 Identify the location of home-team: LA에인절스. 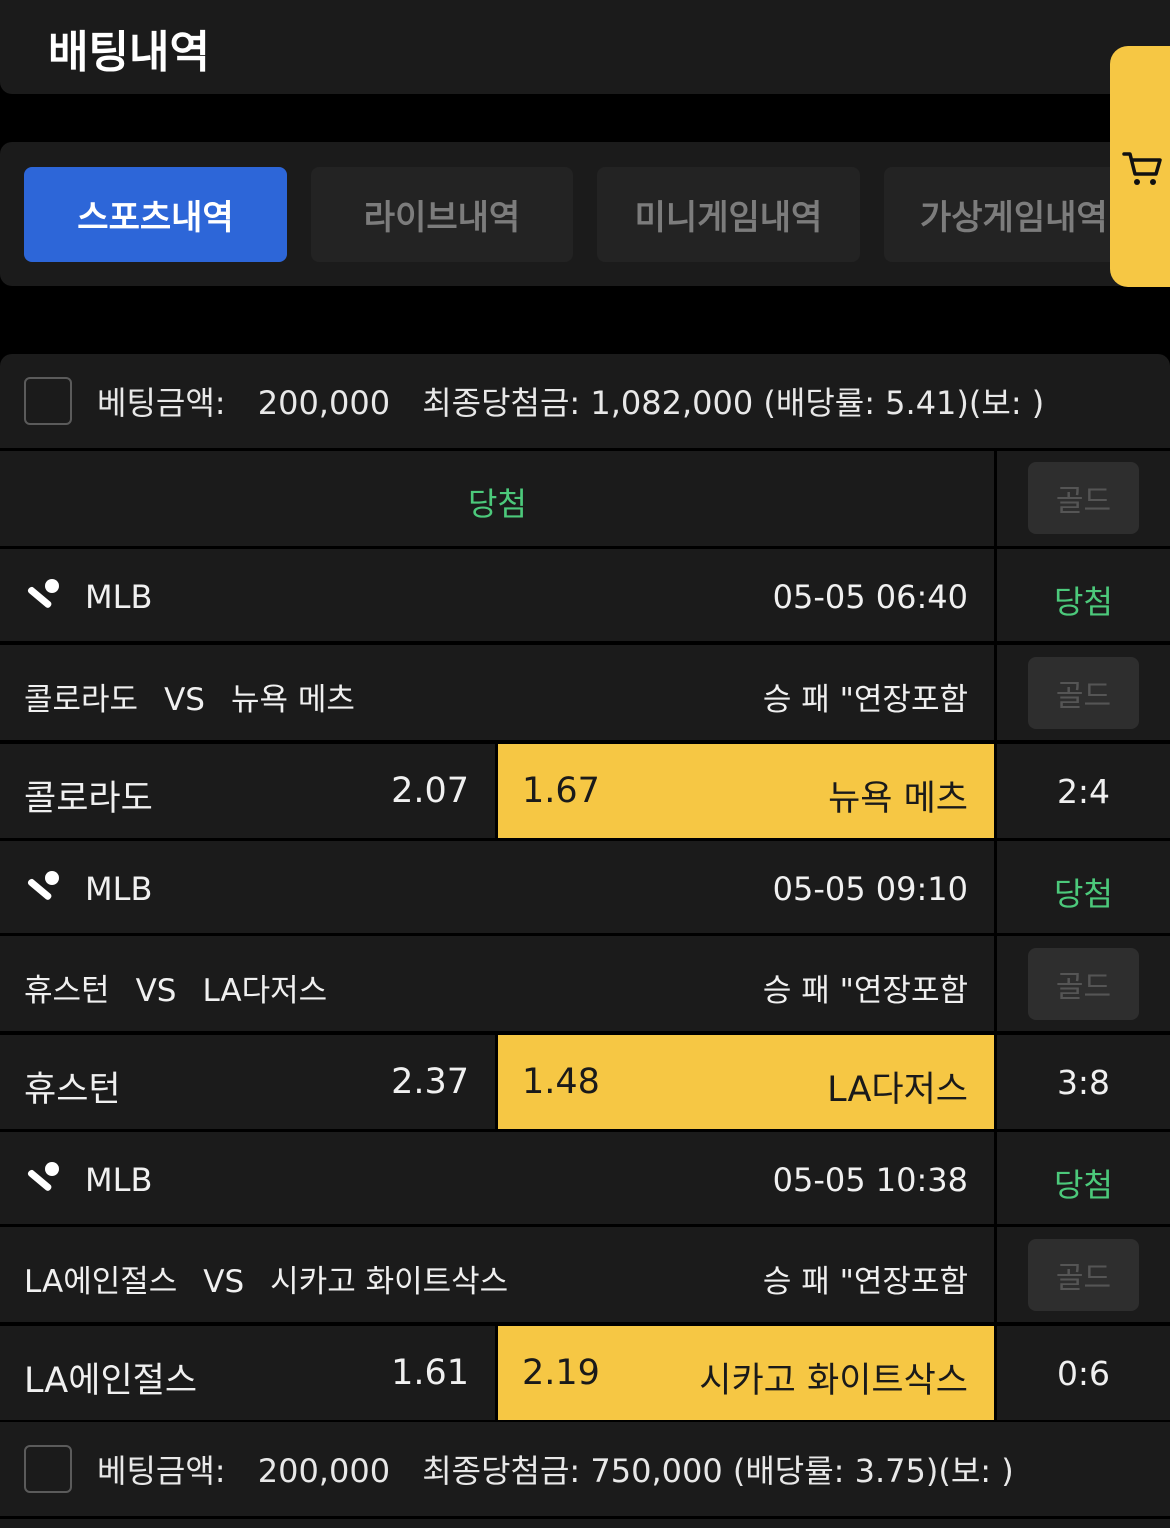
(101, 1282).